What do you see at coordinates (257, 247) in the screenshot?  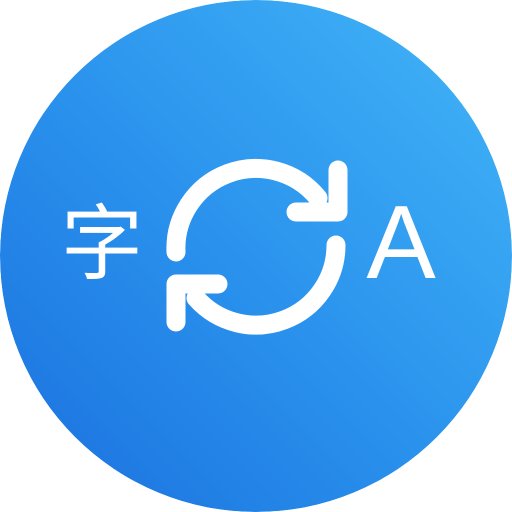 I see `swap-arrows-icon` at bounding box center [257, 247].